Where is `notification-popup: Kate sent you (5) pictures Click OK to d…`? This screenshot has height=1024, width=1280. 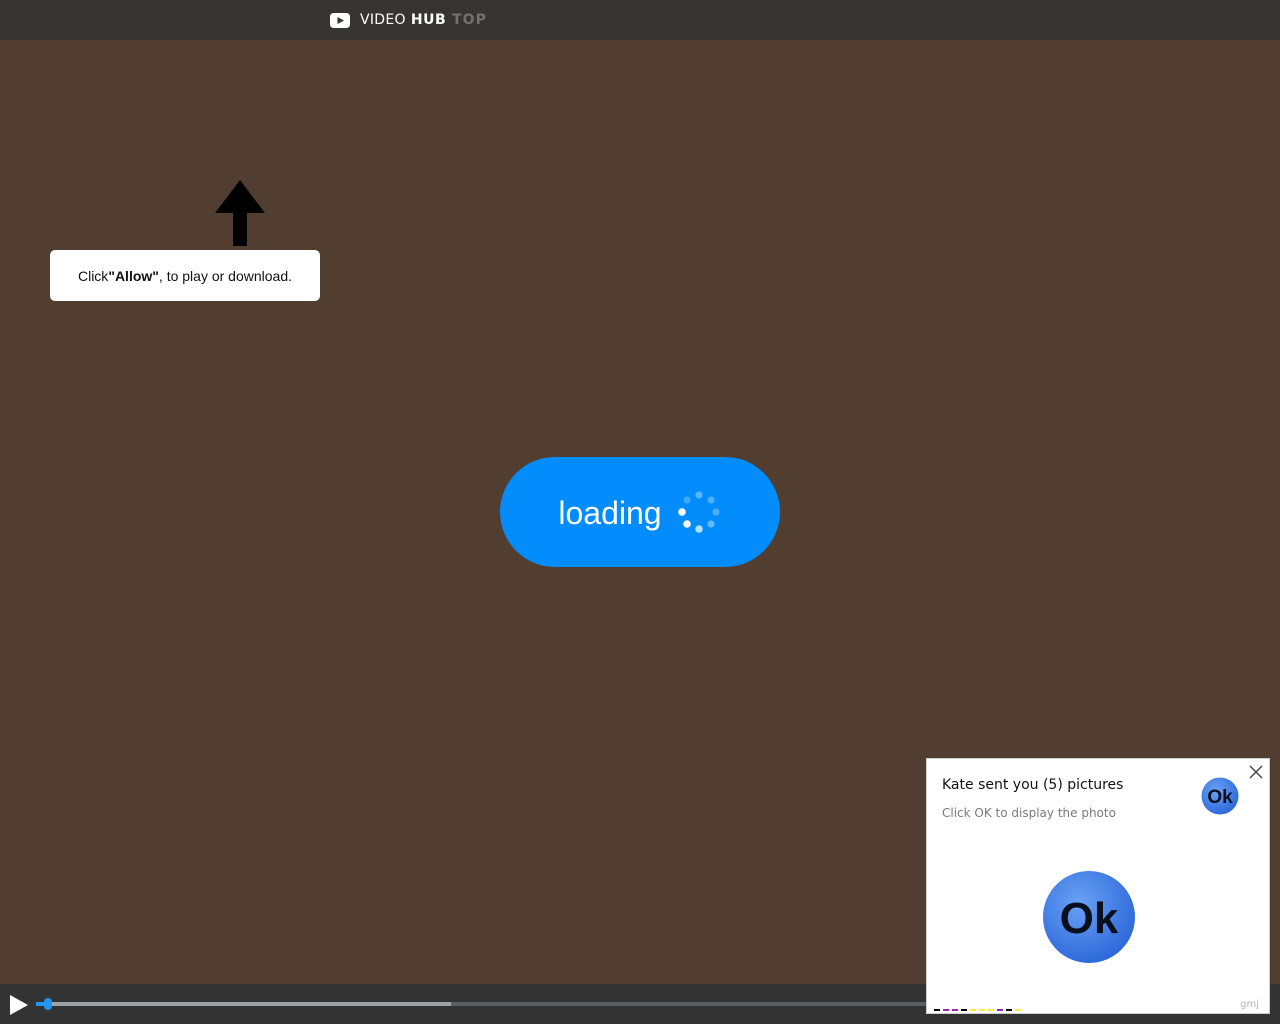 notification-popup: Kate sent you (5) pictures Click OK to d… is located at coordinates (1098, 886).